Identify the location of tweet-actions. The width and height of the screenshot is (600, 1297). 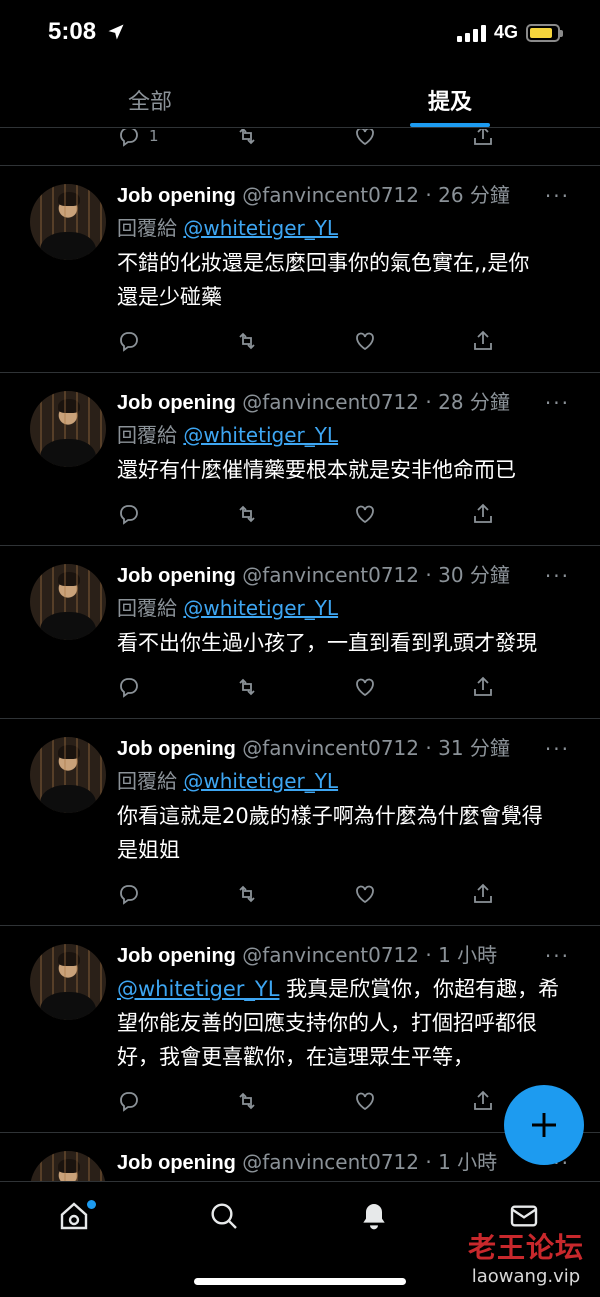
(338, 514).